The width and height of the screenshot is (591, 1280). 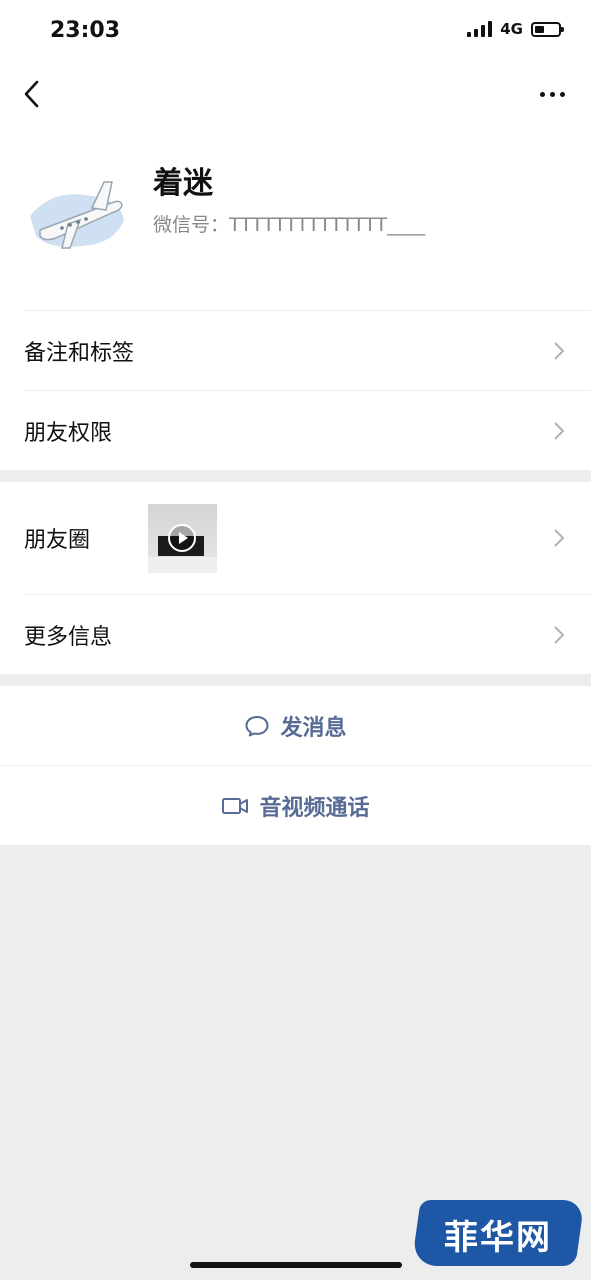 I want to click on navigation-bar, so click(x=295, y=96).